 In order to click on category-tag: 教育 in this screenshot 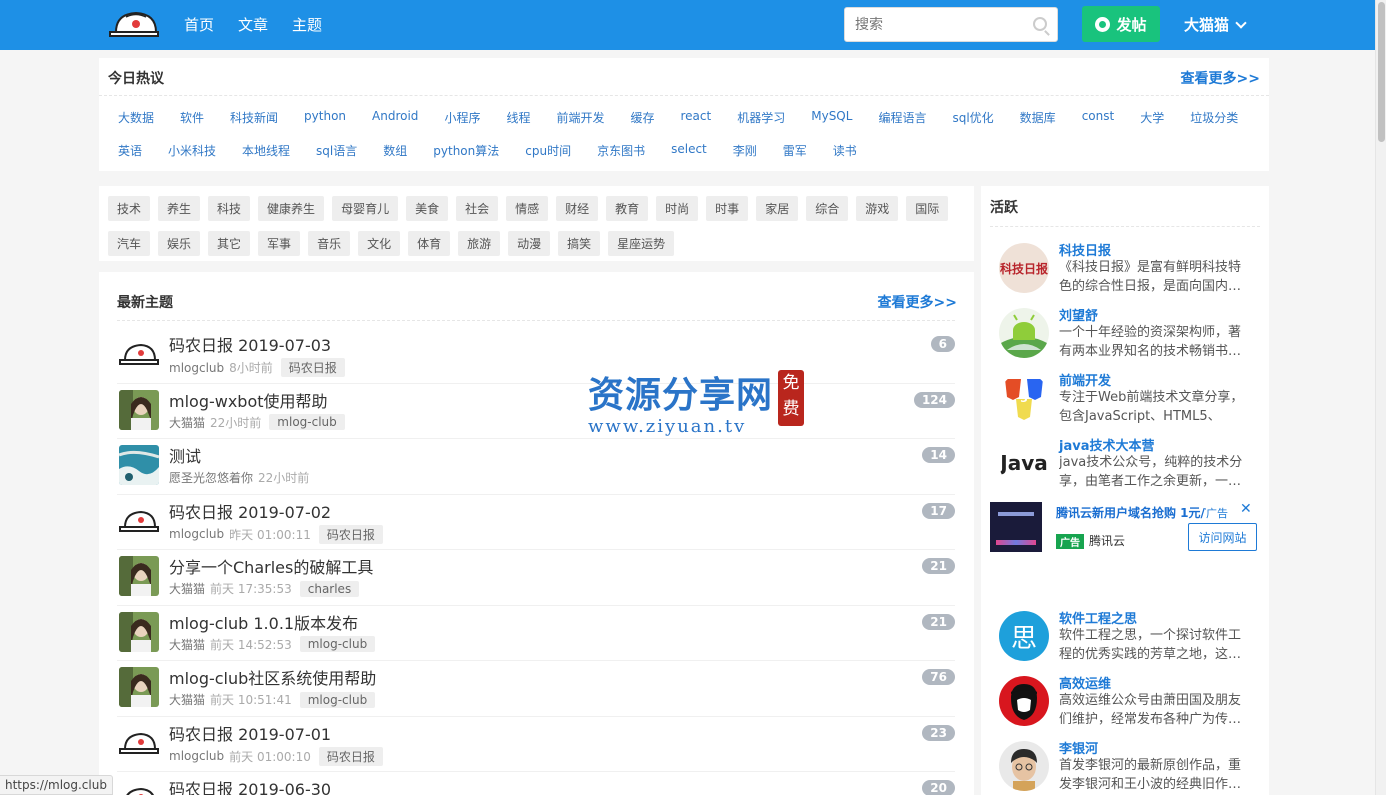, I will do `click(627, 208)`.